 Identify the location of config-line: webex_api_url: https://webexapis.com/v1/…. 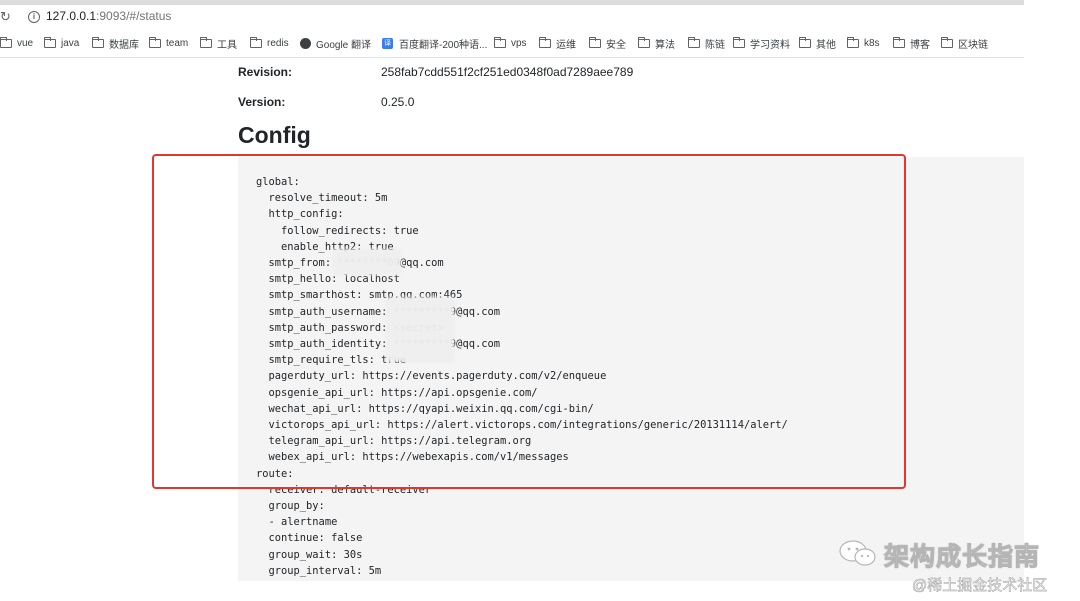
(412, 457).